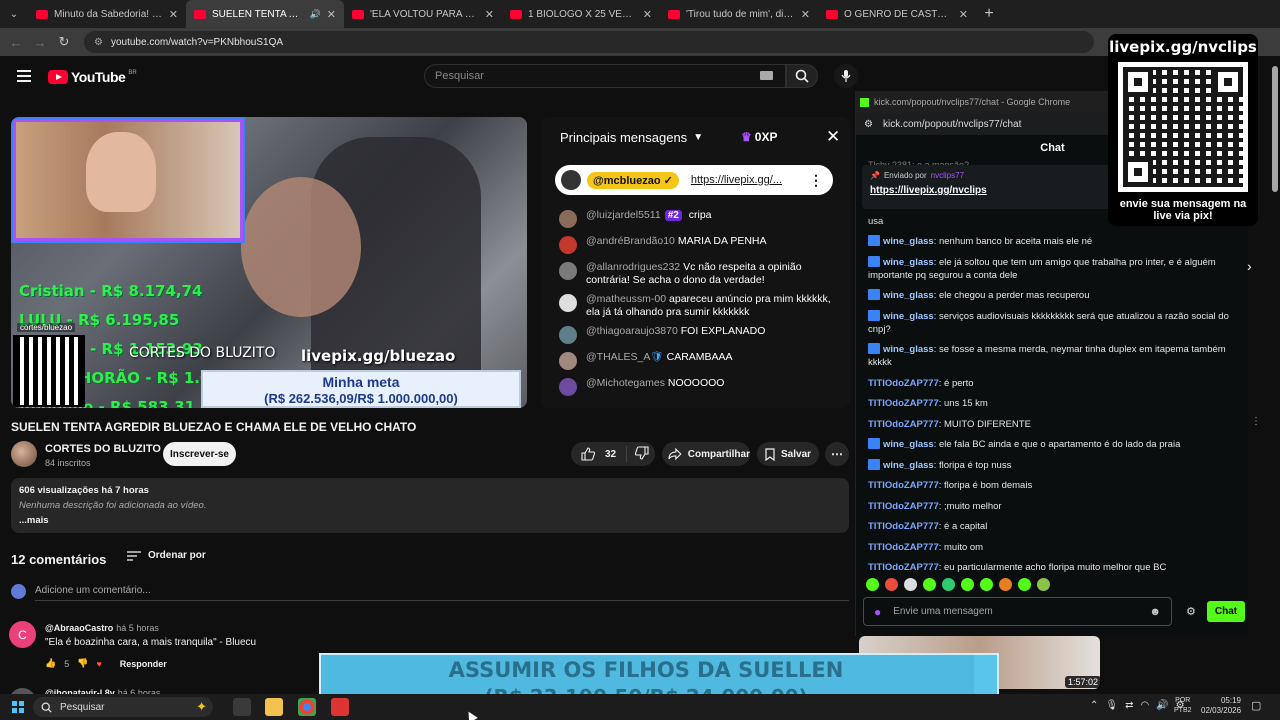  Describe the element at coordinates (1111, 705) in the screenshot. I see `microphone-icon: 🎙` at that location.